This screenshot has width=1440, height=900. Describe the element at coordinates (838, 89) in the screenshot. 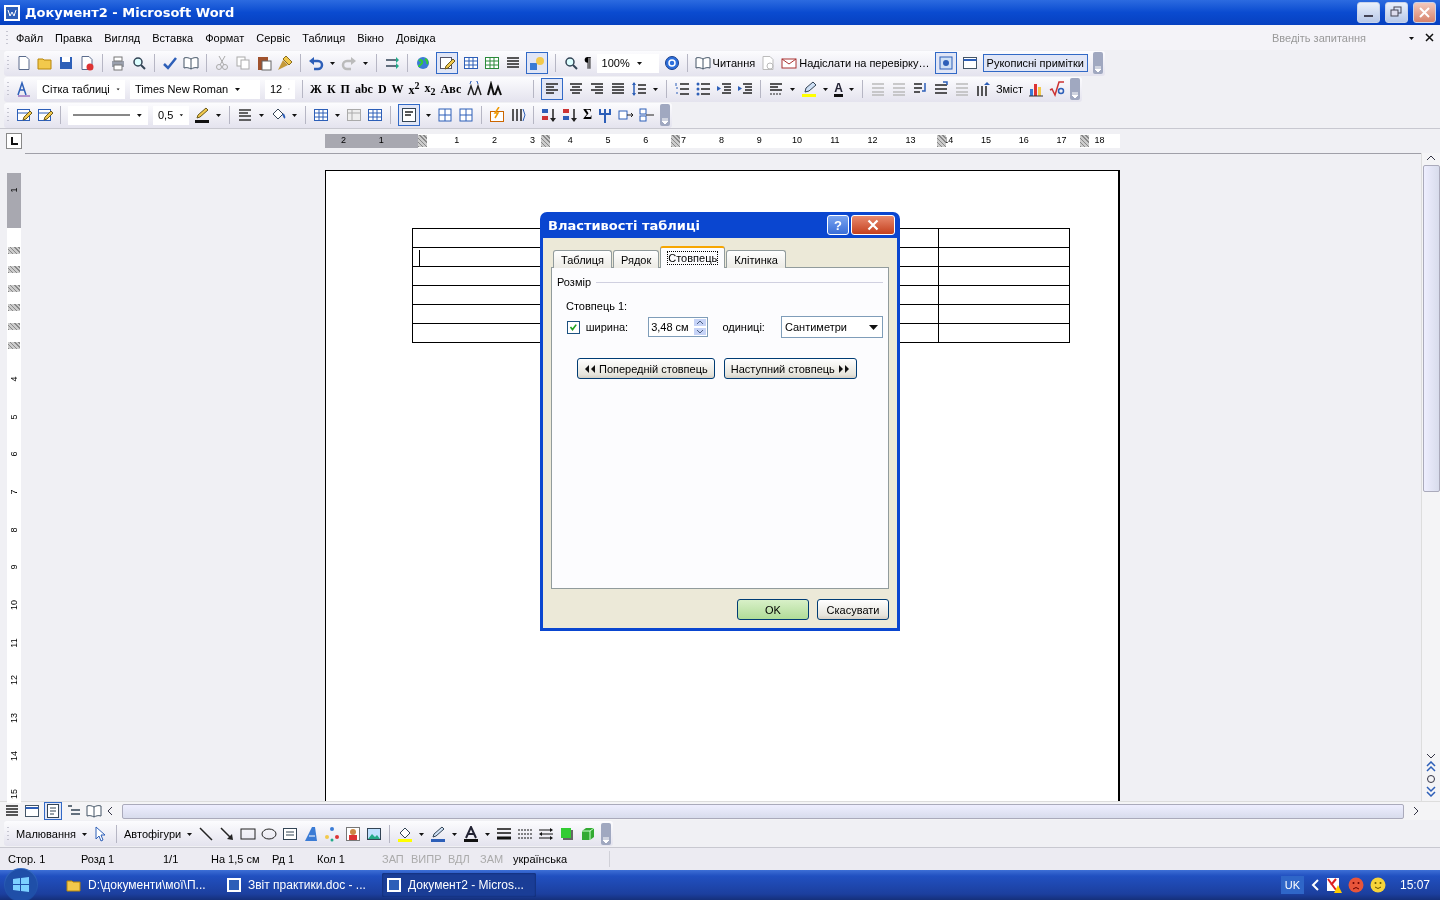

I see `font-color-button: A` at that location.